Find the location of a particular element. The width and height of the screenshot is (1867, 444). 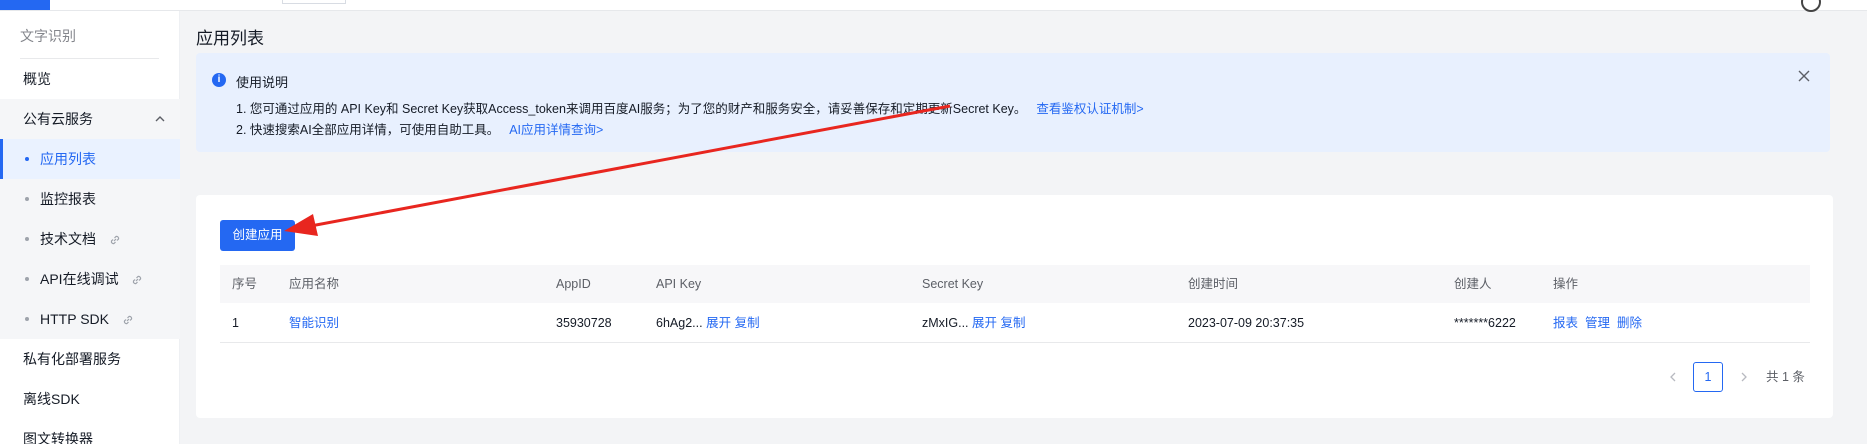

column-header: 创建时间 is located at coordinates (1213, 284).